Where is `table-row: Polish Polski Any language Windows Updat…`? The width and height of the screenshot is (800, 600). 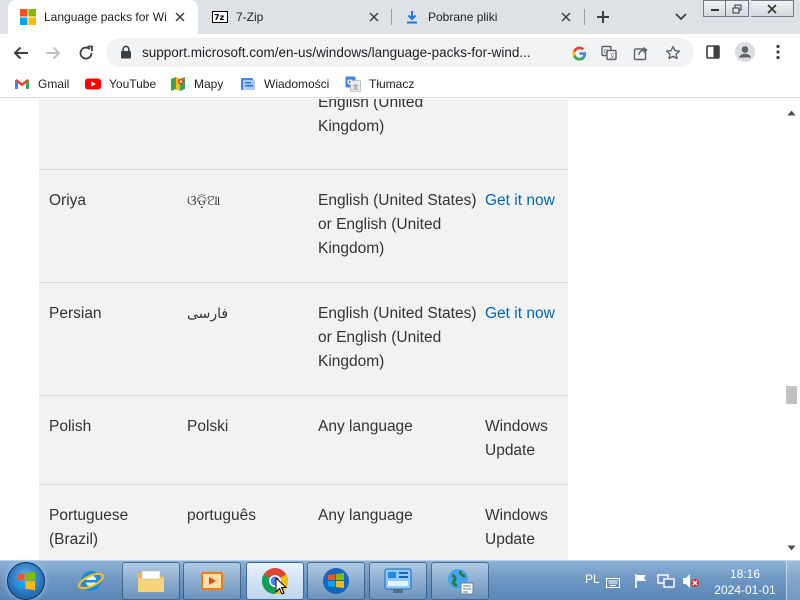 table-row: Polish Polski Any language Windows Updat… is located at coordinates (303, 440).